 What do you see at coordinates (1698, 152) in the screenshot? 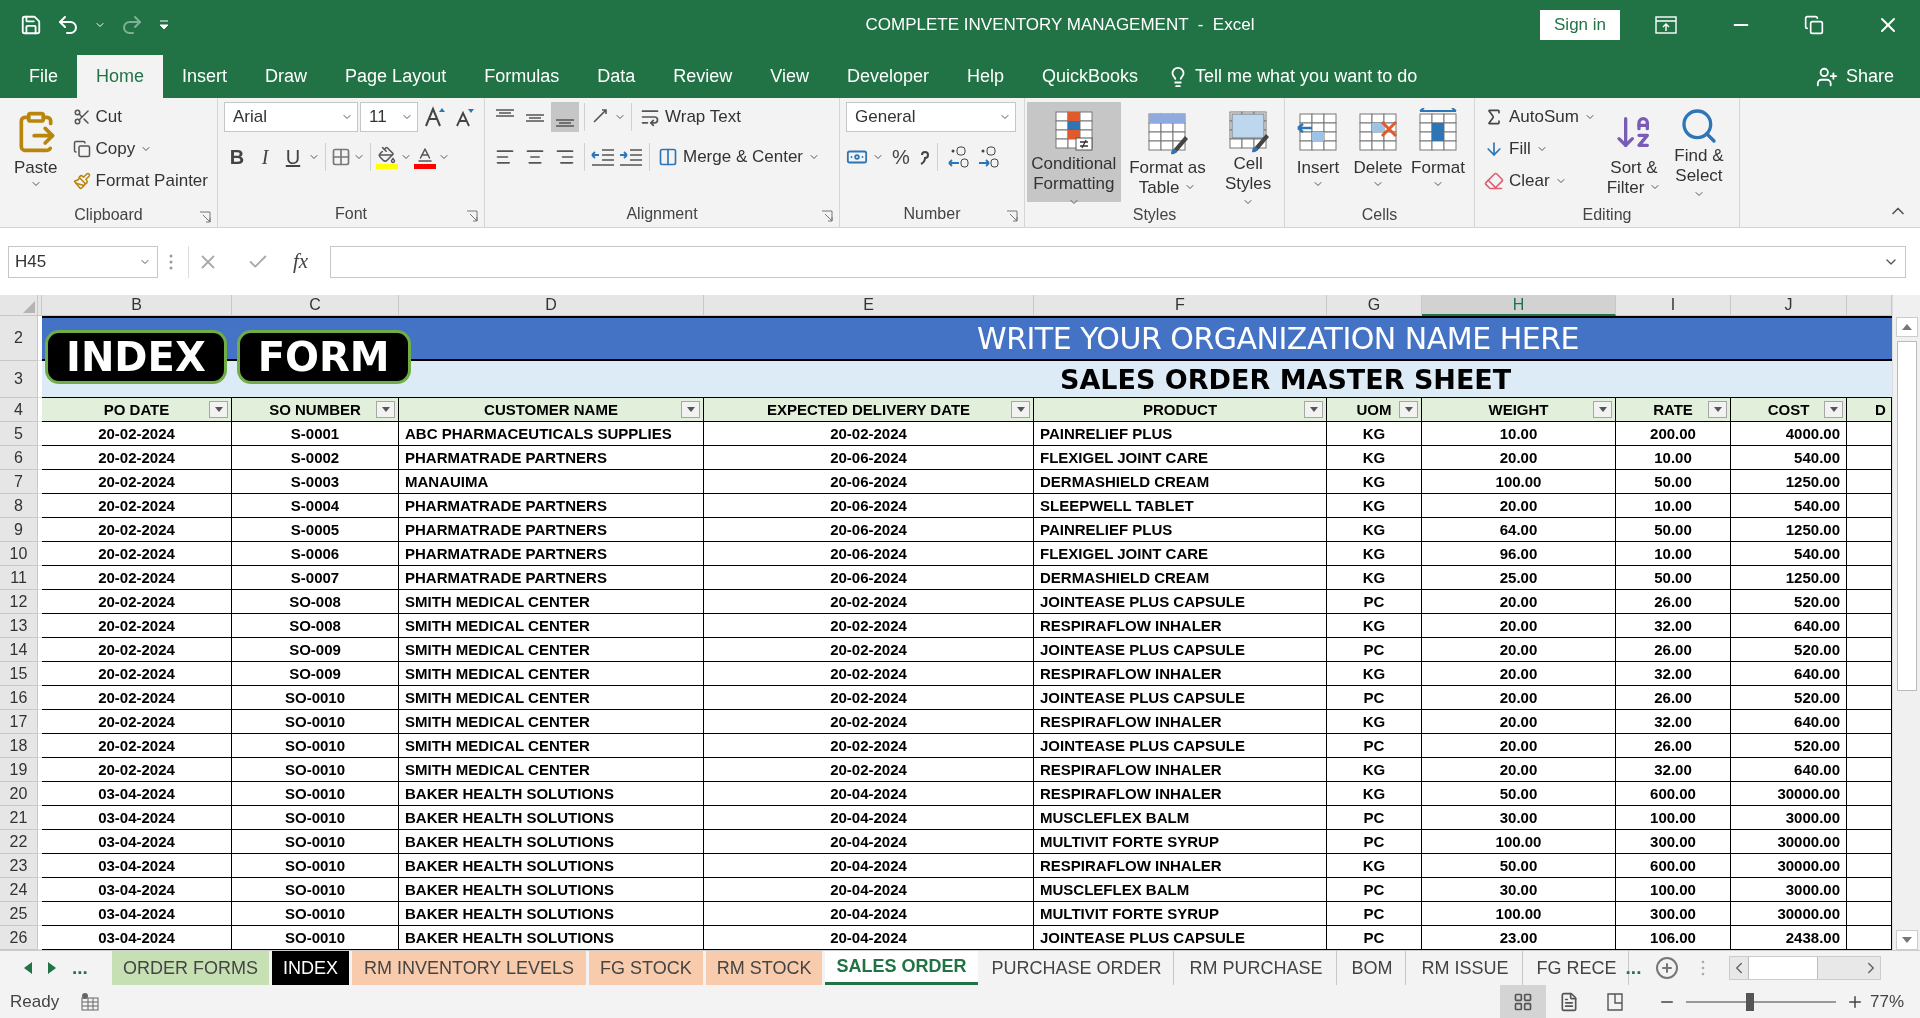
I see `find-select-button: Find & Select` at bounding box center [1698, 152].